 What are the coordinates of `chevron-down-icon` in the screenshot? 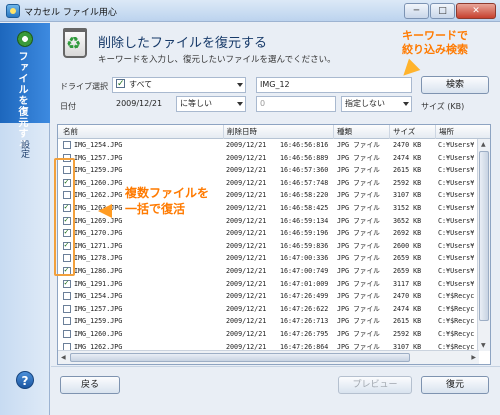 It's located at (240, 104).